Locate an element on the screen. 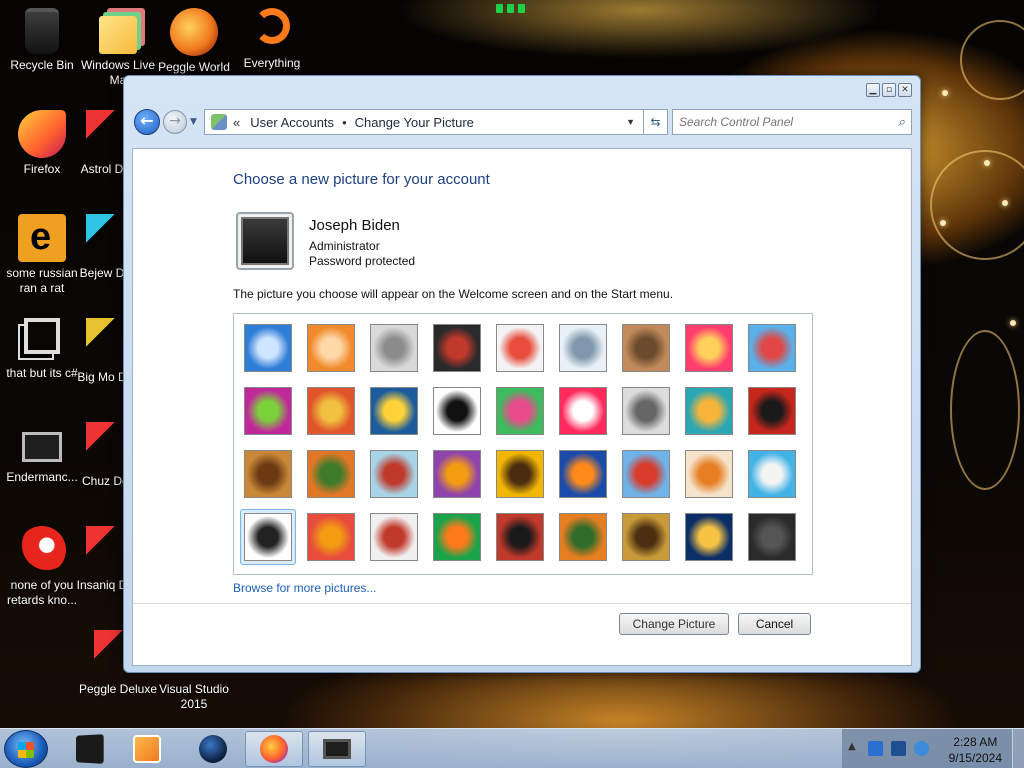 This screenshot has width=1024, height=768. taskbar-app-browser is located at coordinates (213, 749).